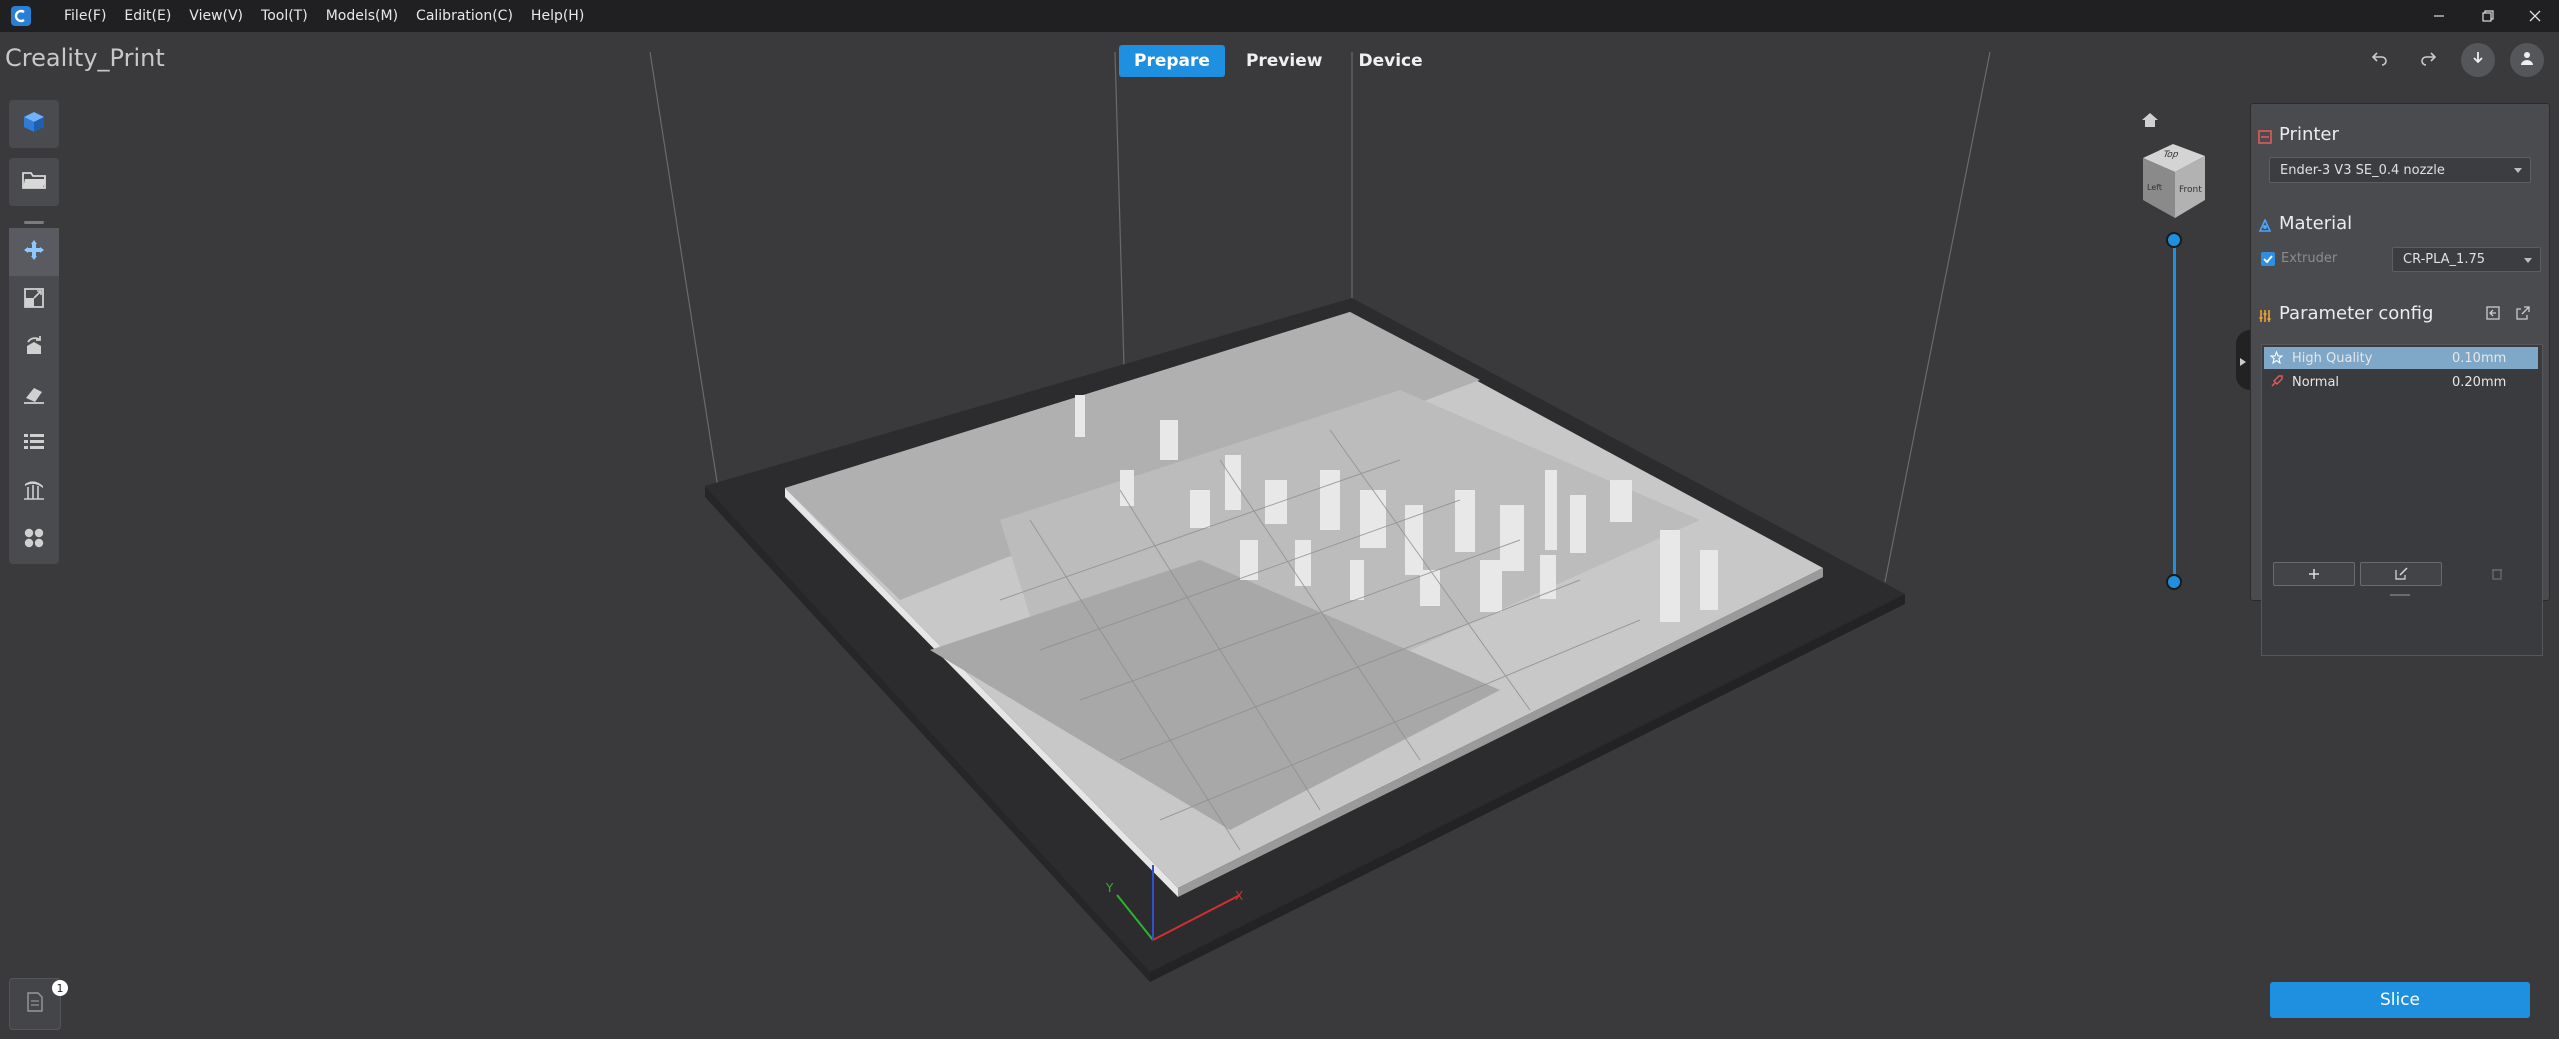 The height and width of the screenshot is (1039, 2559). I want to click on svg-text: Y, so click(1109, 888).